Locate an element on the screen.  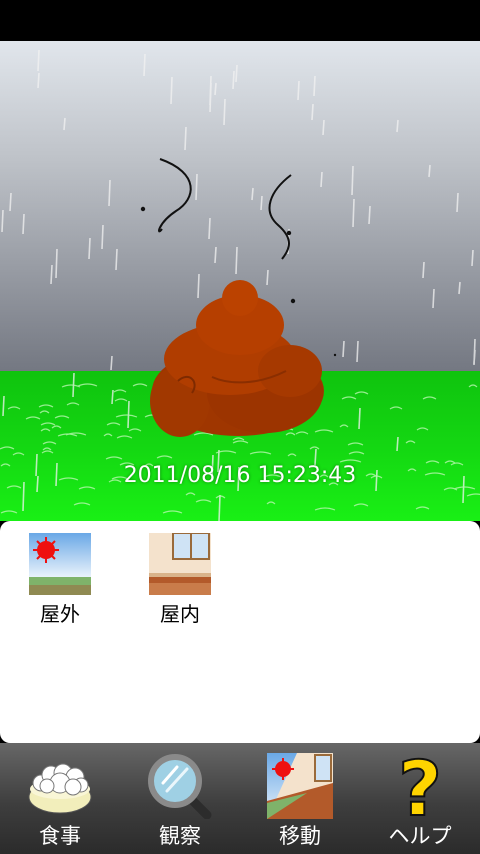
location-option-label: 屋外 is located at coordinates (60, 614).